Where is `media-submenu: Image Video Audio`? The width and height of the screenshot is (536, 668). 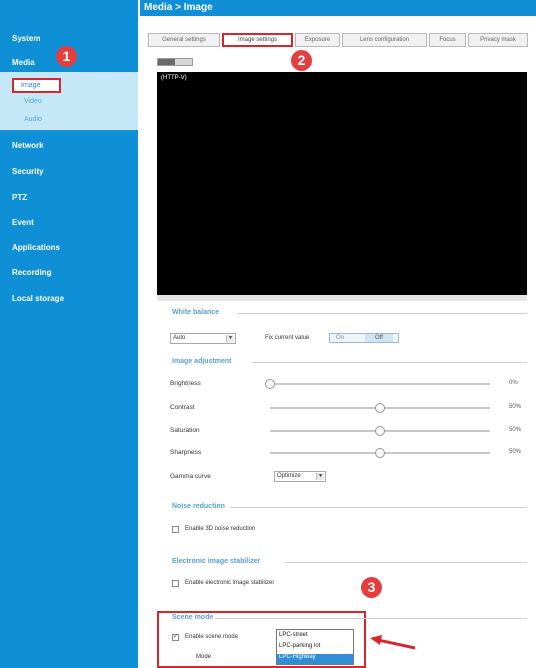 media-submenu: Image Video Audio is located at coordinates (69, 101).